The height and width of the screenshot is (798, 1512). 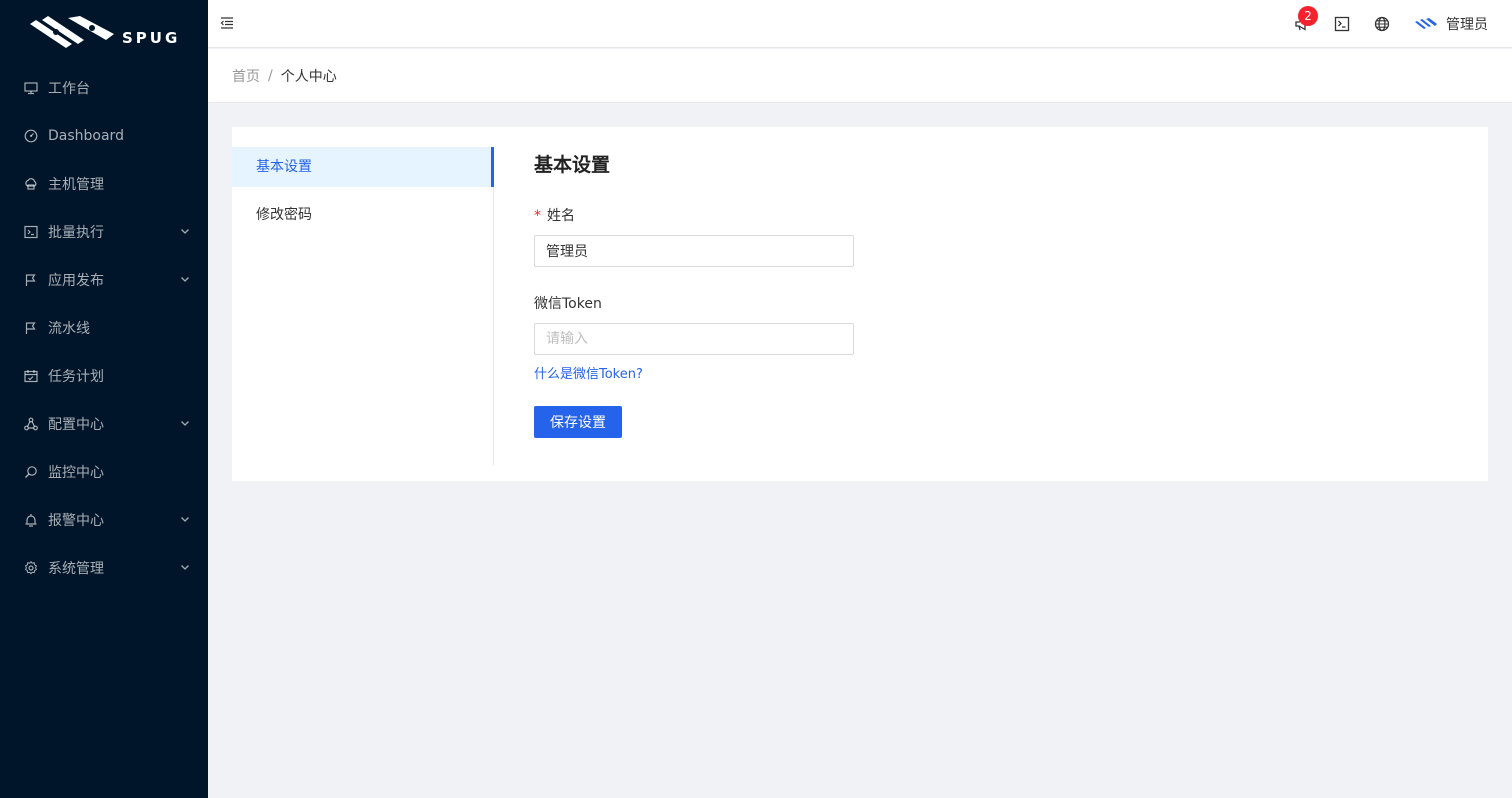 I want to click on settings-tab-password: 修改密码, so click(x=362, y=215).